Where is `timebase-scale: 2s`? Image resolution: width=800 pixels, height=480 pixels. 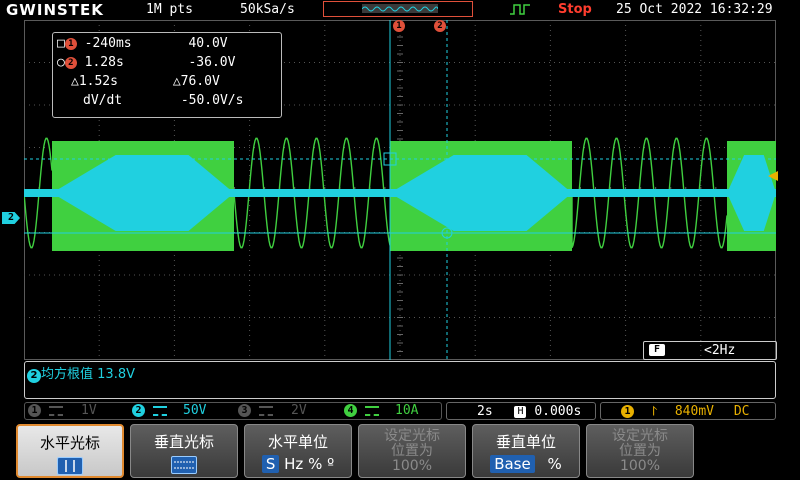
timebase-scale: 2s is located at coordinates (485, 411).